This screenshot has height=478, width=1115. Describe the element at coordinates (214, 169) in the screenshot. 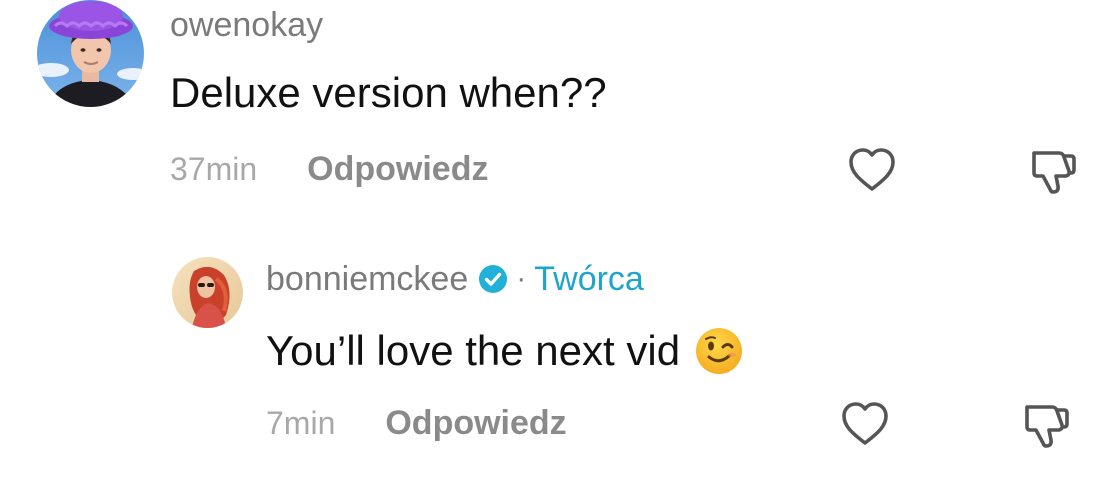

I see `comment-timestamp: 37min` at that location.